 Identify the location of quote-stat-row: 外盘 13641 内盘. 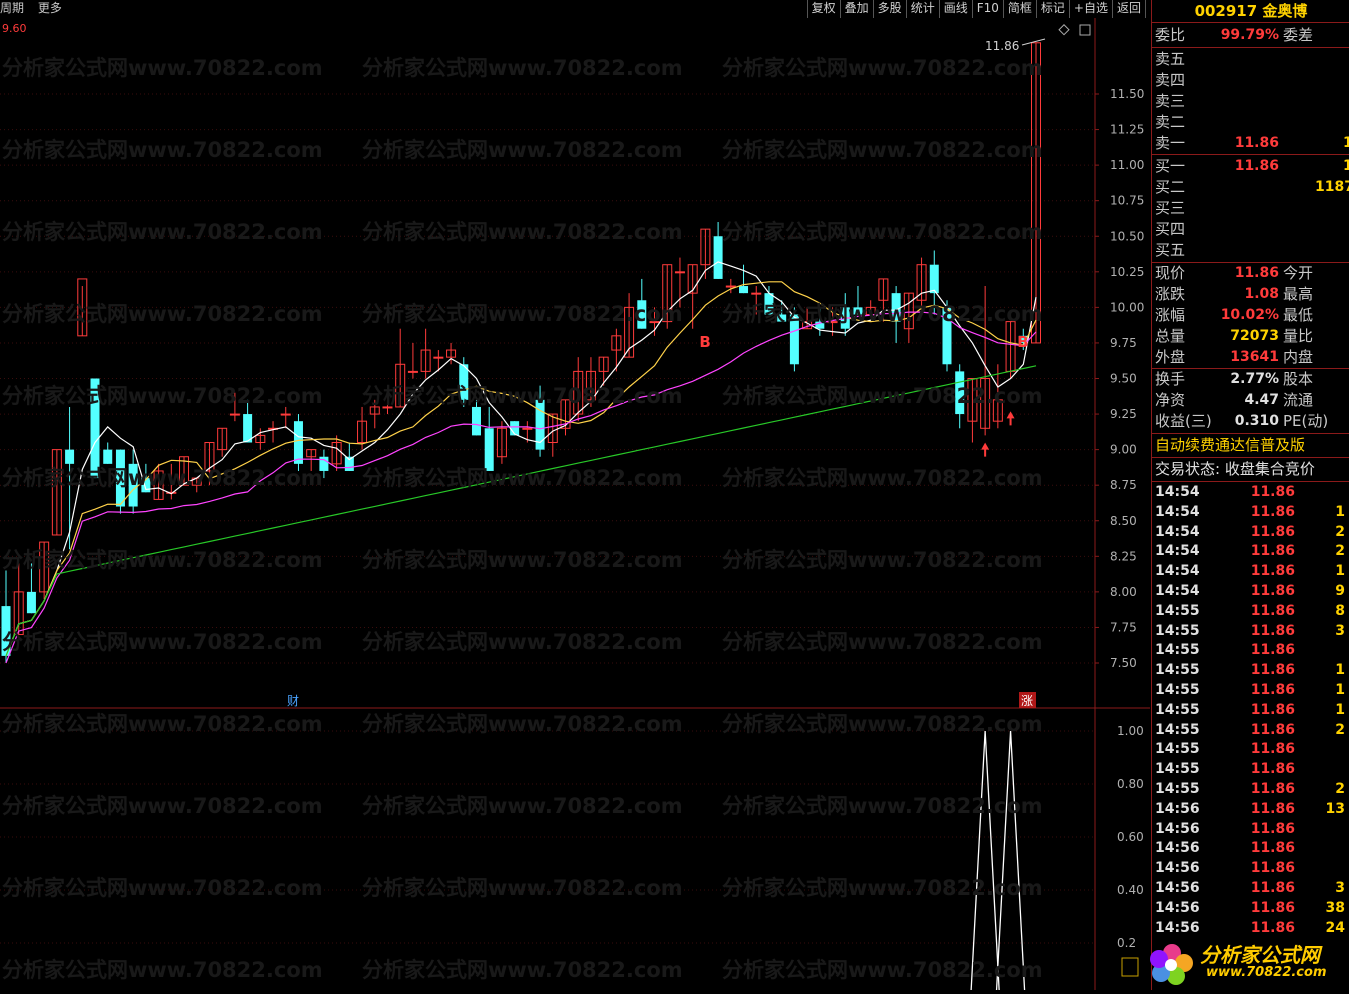
(1252, 357).